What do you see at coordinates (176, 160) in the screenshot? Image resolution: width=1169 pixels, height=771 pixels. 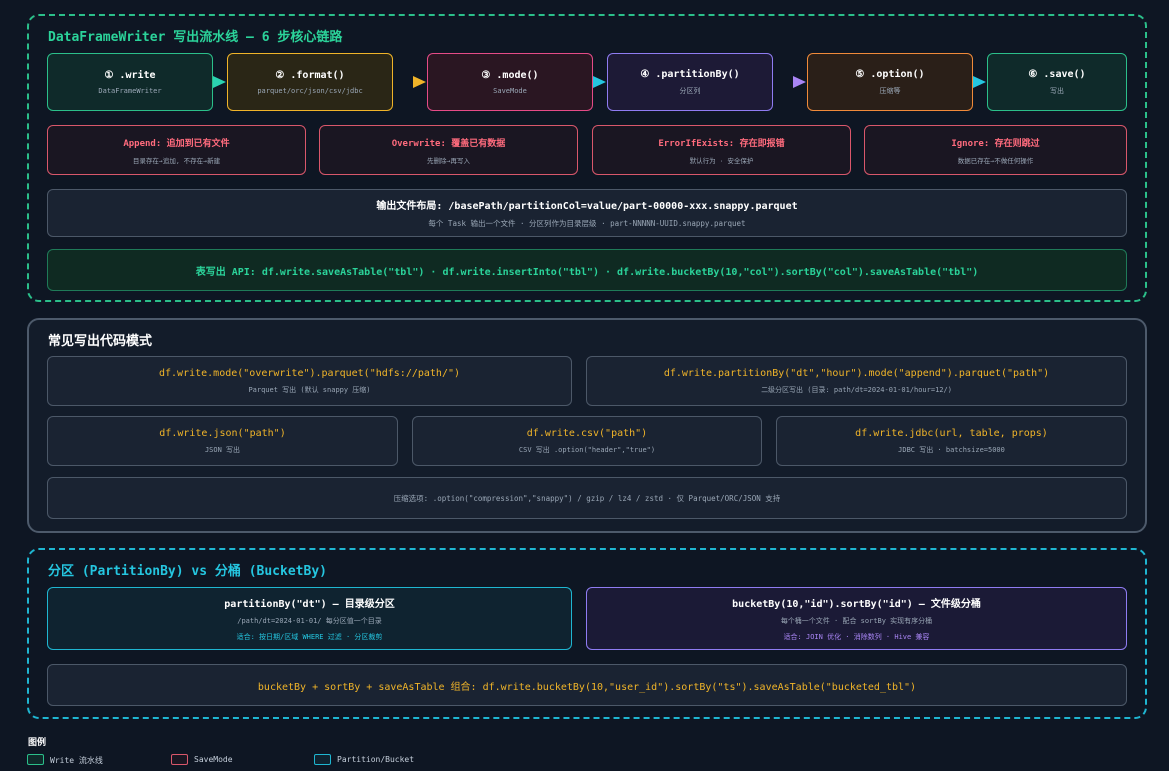 I see `mode-subtitle: 目录存在→追加, 不存在→新建` at bounding box center [176, 160].